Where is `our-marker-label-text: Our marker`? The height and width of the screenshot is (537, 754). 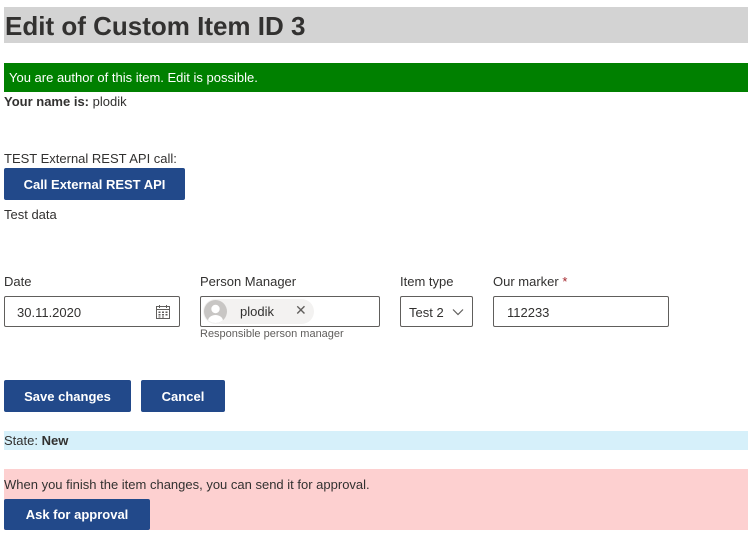 our-marker-label-text: Our marker is located at coordinates (526, 281).